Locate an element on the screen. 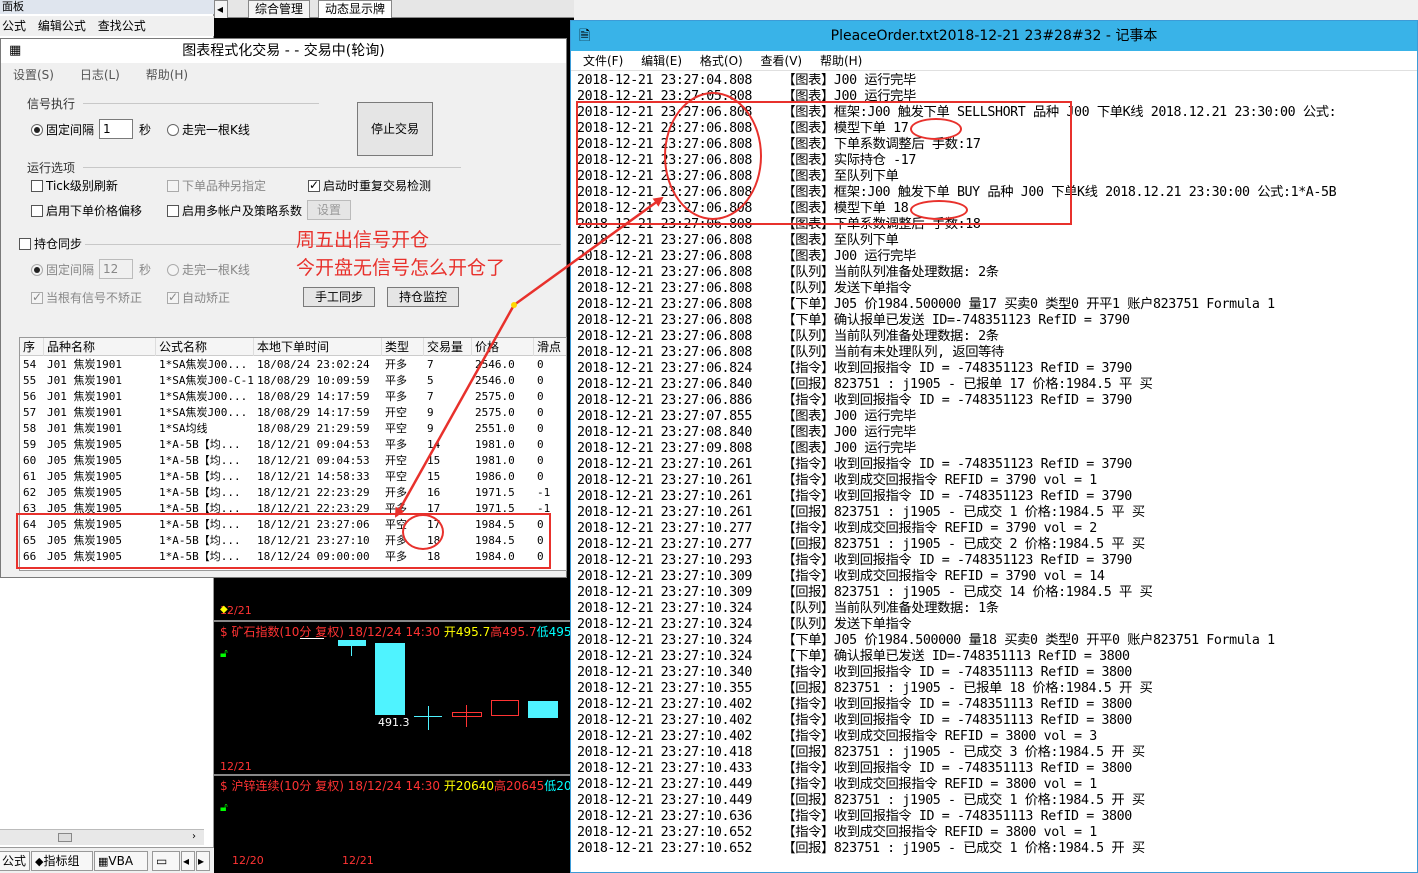 The width and height of the screenshot is (1418, 873). arrow-to-log is located at coordinates (588, 251).